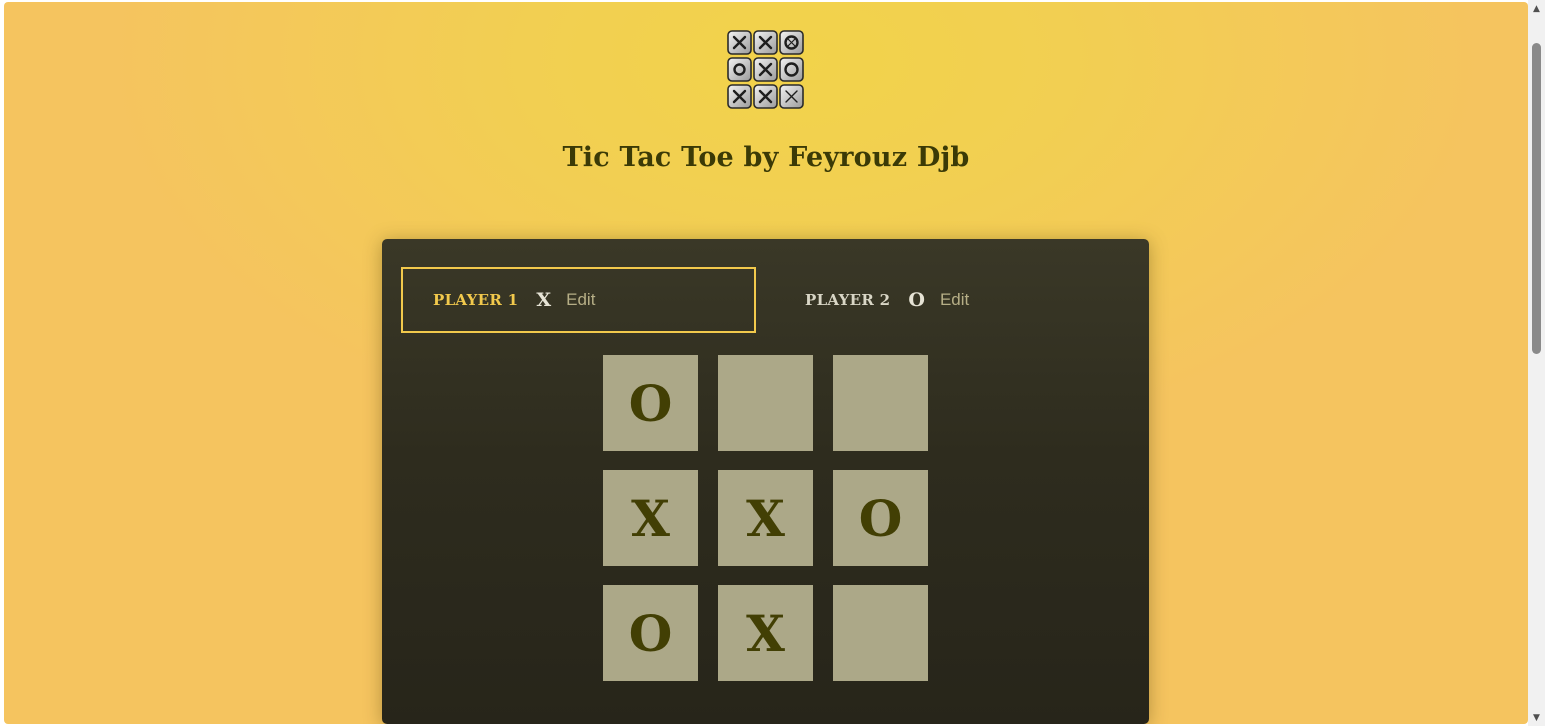 The width and height of the screenshot is (1545, 726). I want to click on scrollbar-thumb, so click(1536, 198).